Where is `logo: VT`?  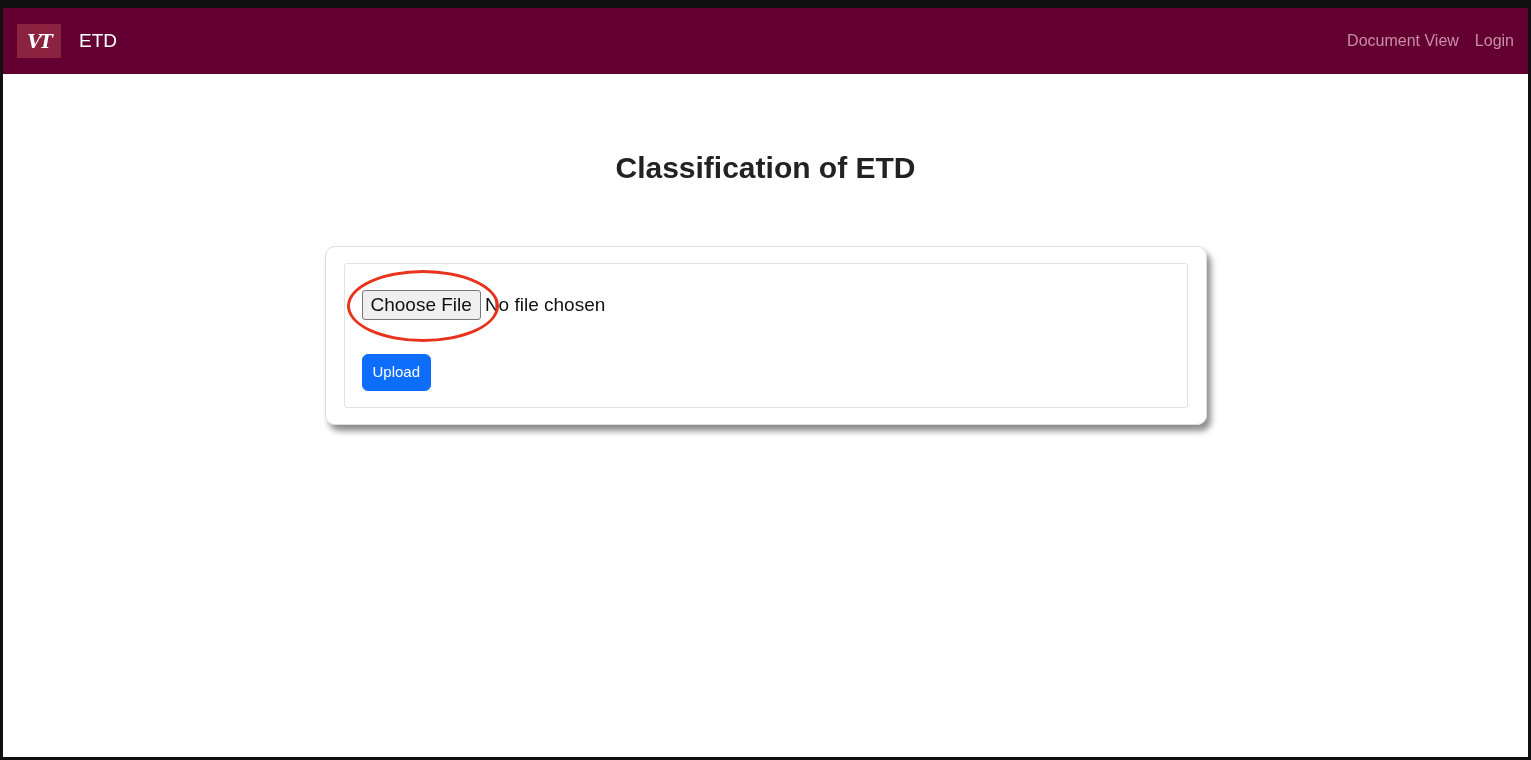 logo: VT is located at coordinates (39, 41).